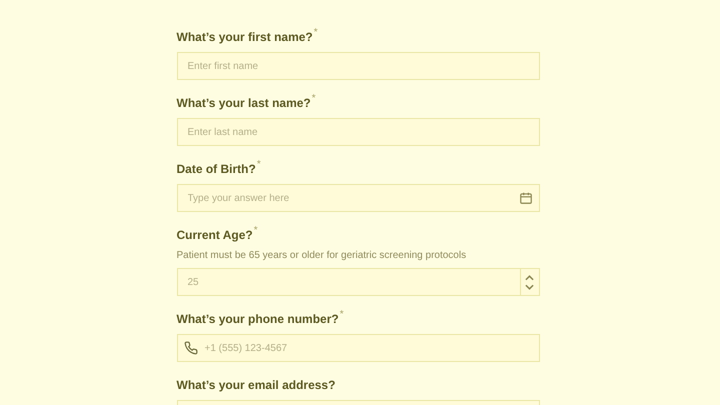  Describe the element at coordinates (257, 319) in the screenshot. I see `field-label: What’s your phone number?` at that location.